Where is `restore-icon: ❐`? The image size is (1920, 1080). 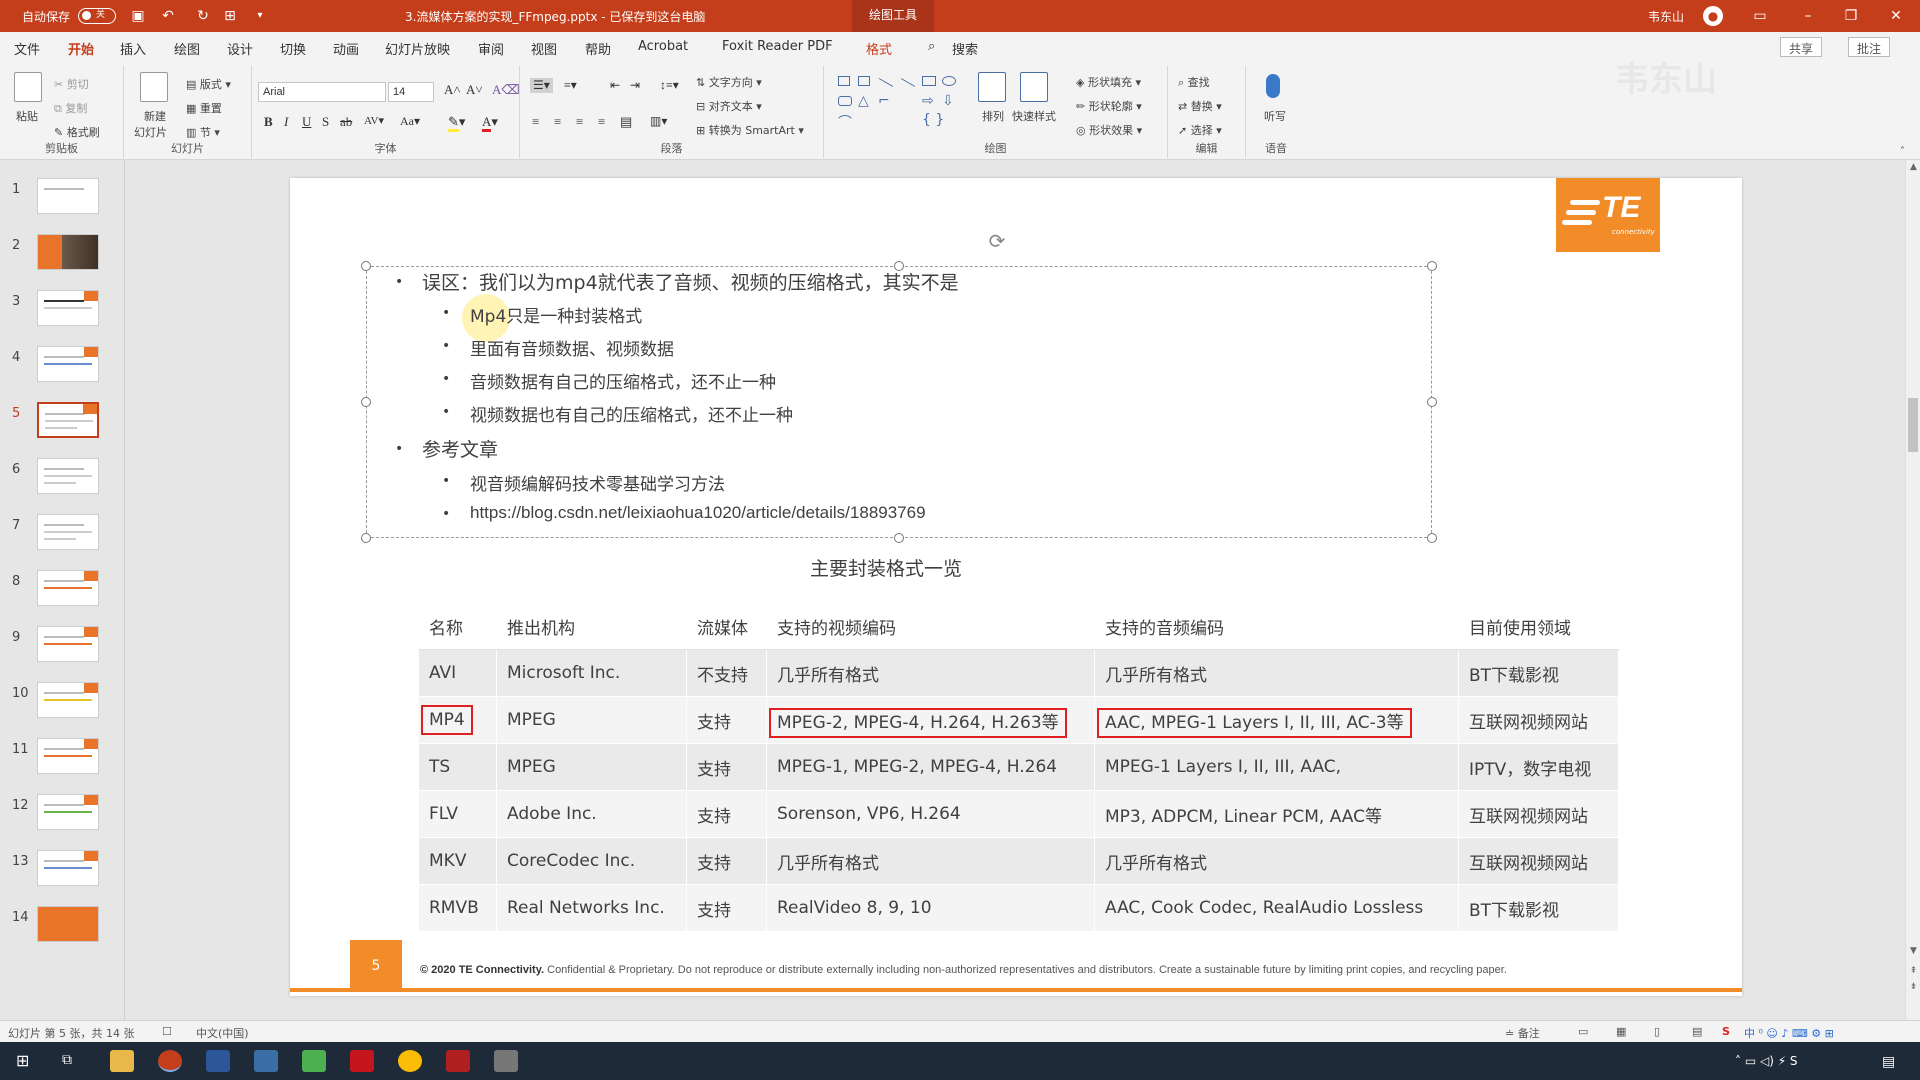
restore-icon: ❐ is located at coordinates (1851, 16).